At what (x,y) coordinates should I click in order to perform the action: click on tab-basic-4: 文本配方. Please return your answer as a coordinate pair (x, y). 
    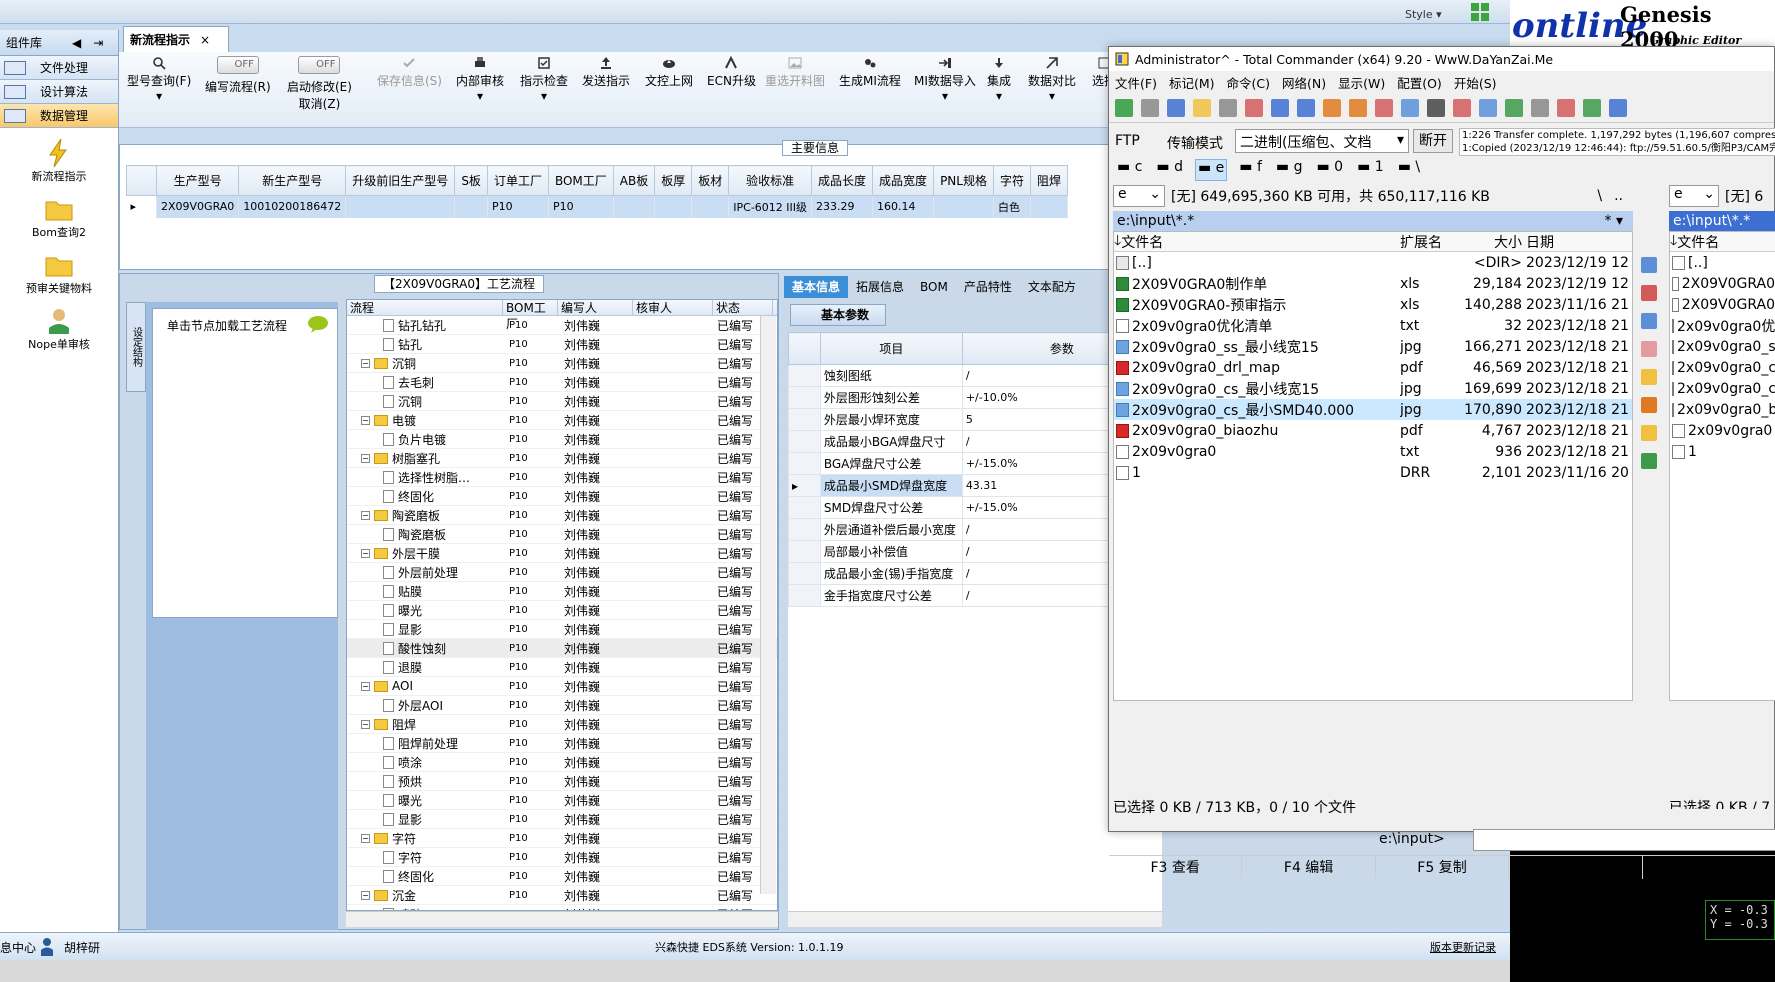
    Looking at the image, I should click on (1052, 287).